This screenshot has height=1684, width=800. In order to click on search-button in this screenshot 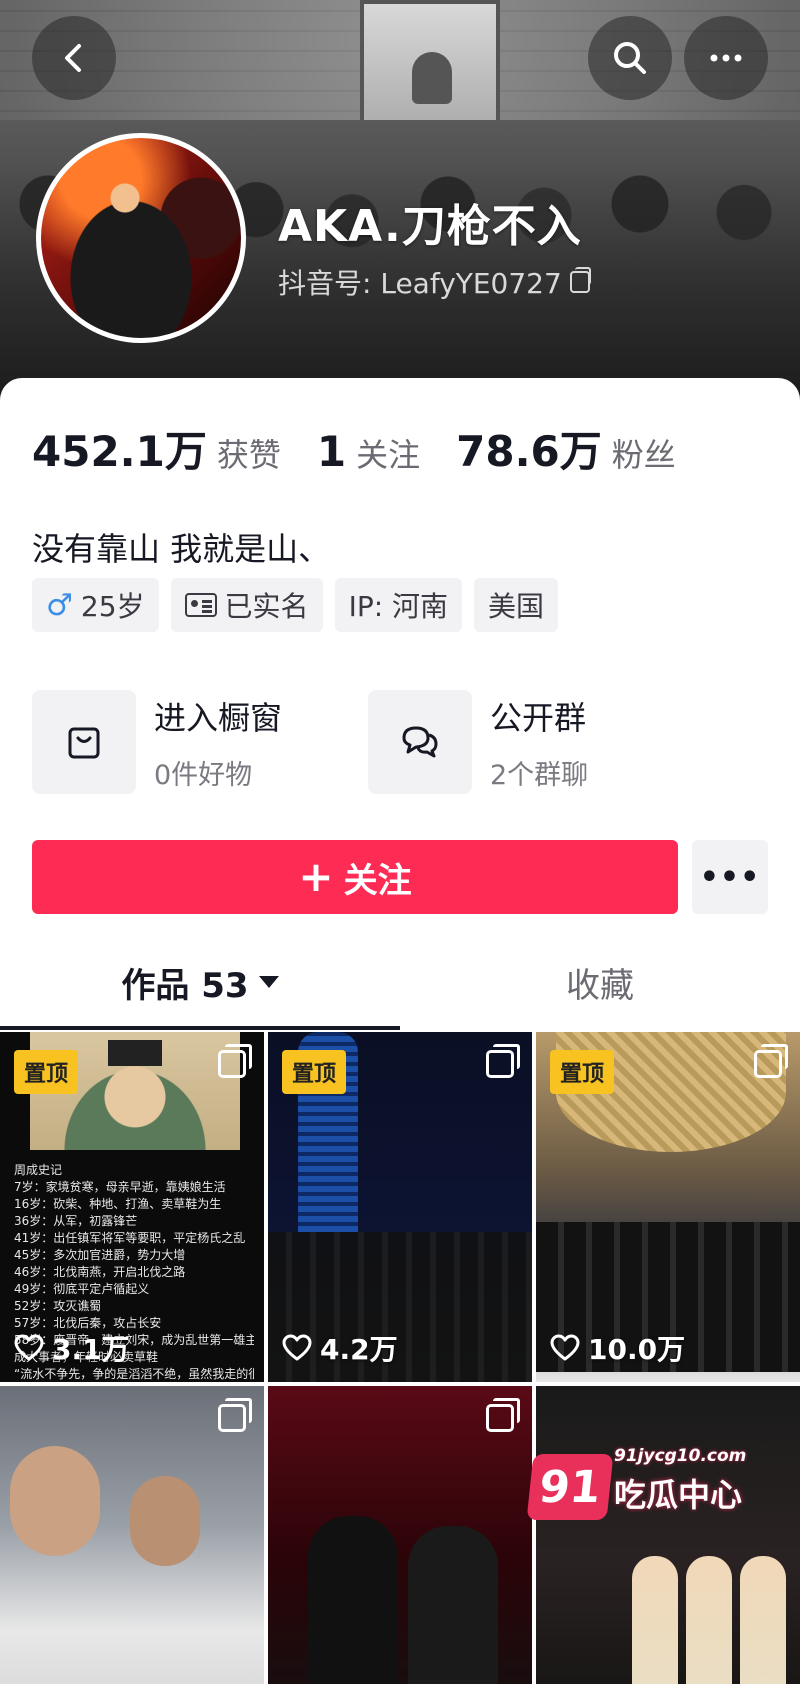, I will do `click(630, 58)`.